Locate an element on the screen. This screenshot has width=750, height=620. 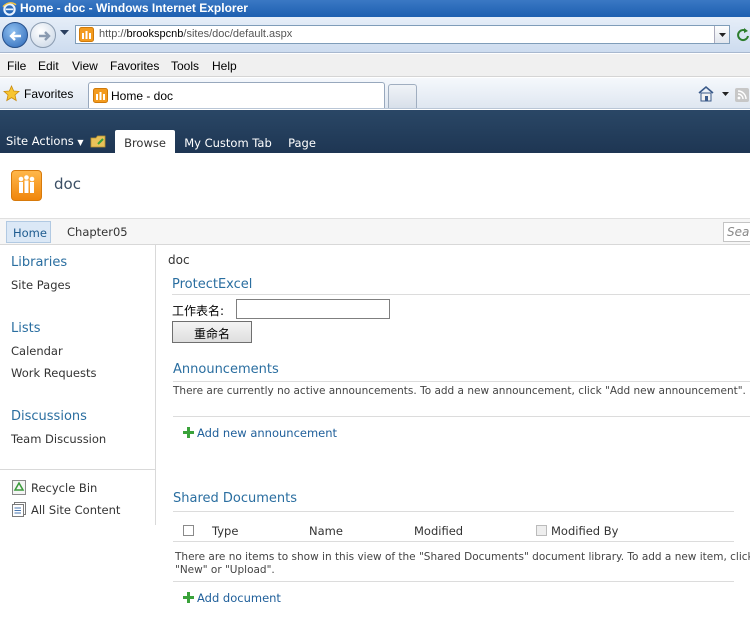
refresh-icon is located at coordinates (743, 35).